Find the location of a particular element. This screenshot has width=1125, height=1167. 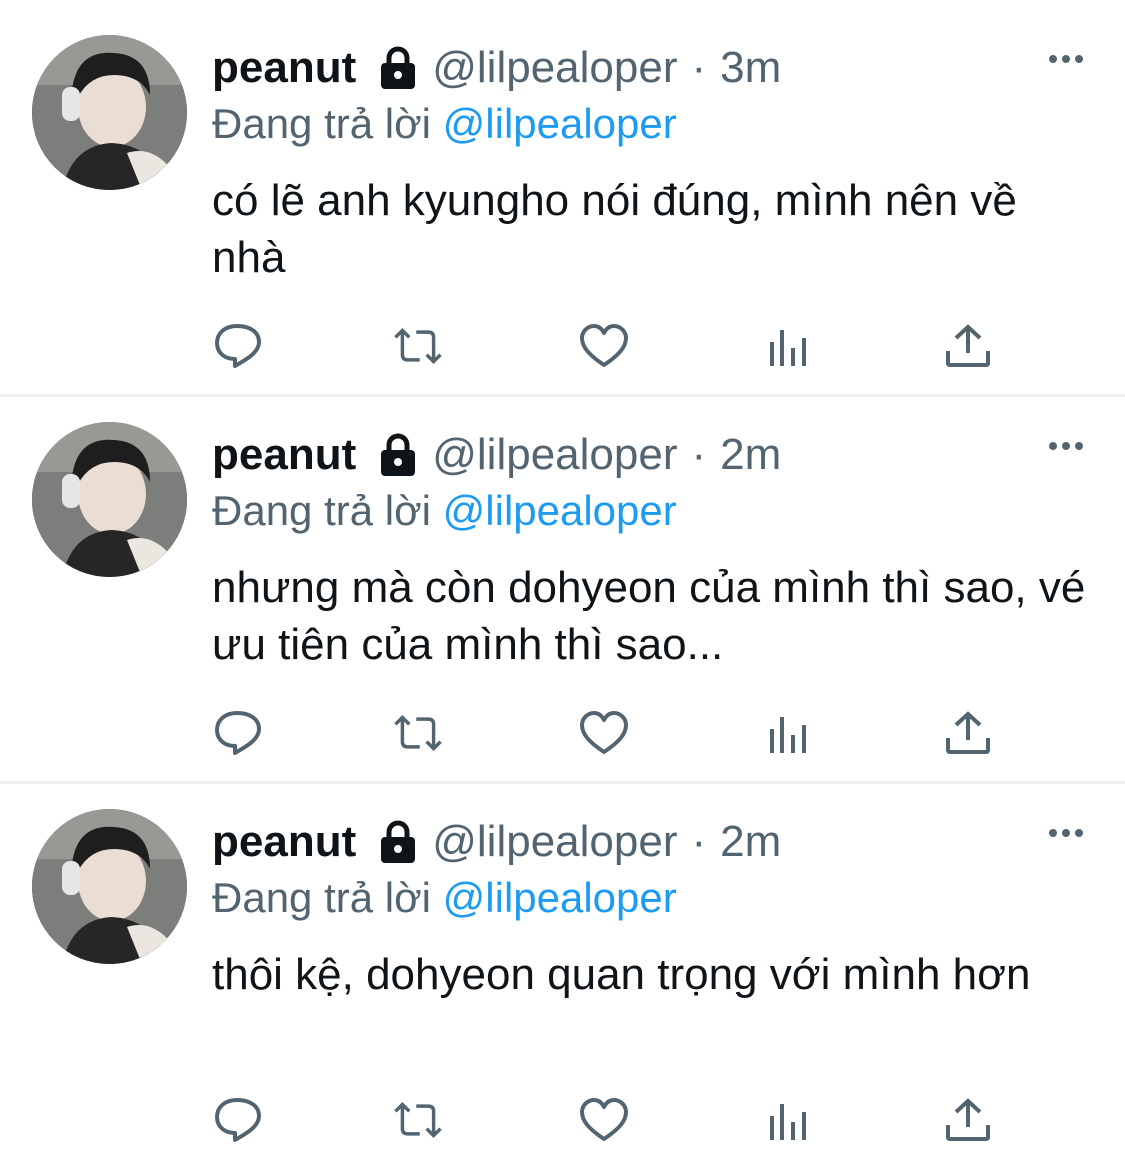

timestamp: 3m is located at coordinates (750, 68).